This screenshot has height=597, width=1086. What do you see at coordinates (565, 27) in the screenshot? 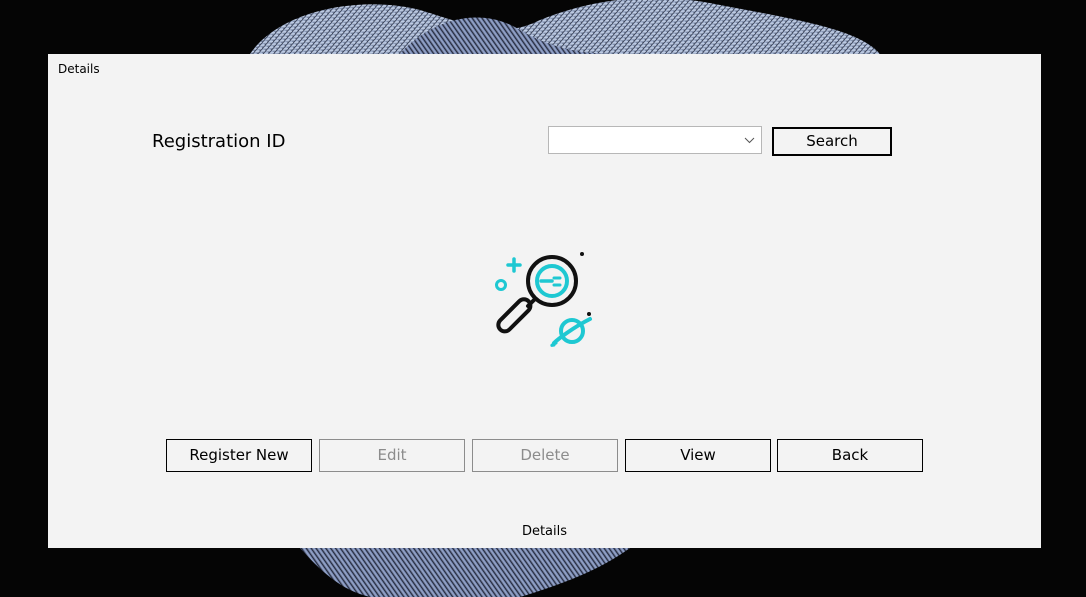
I see `wallpaper-swirl-top` at bounding box center [565, 27].